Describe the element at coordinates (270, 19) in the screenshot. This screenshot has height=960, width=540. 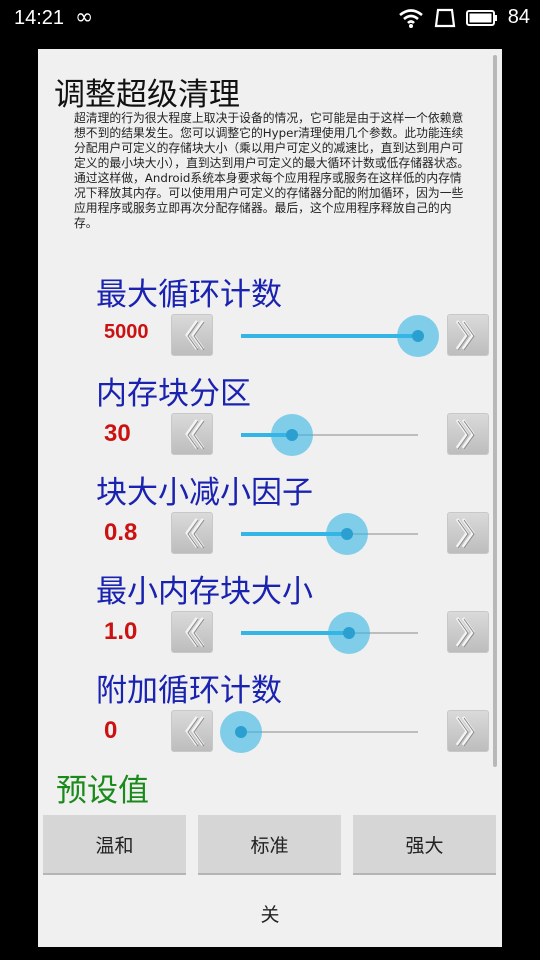
I see `status-bar: 14:21 ∞ 84` at that location.